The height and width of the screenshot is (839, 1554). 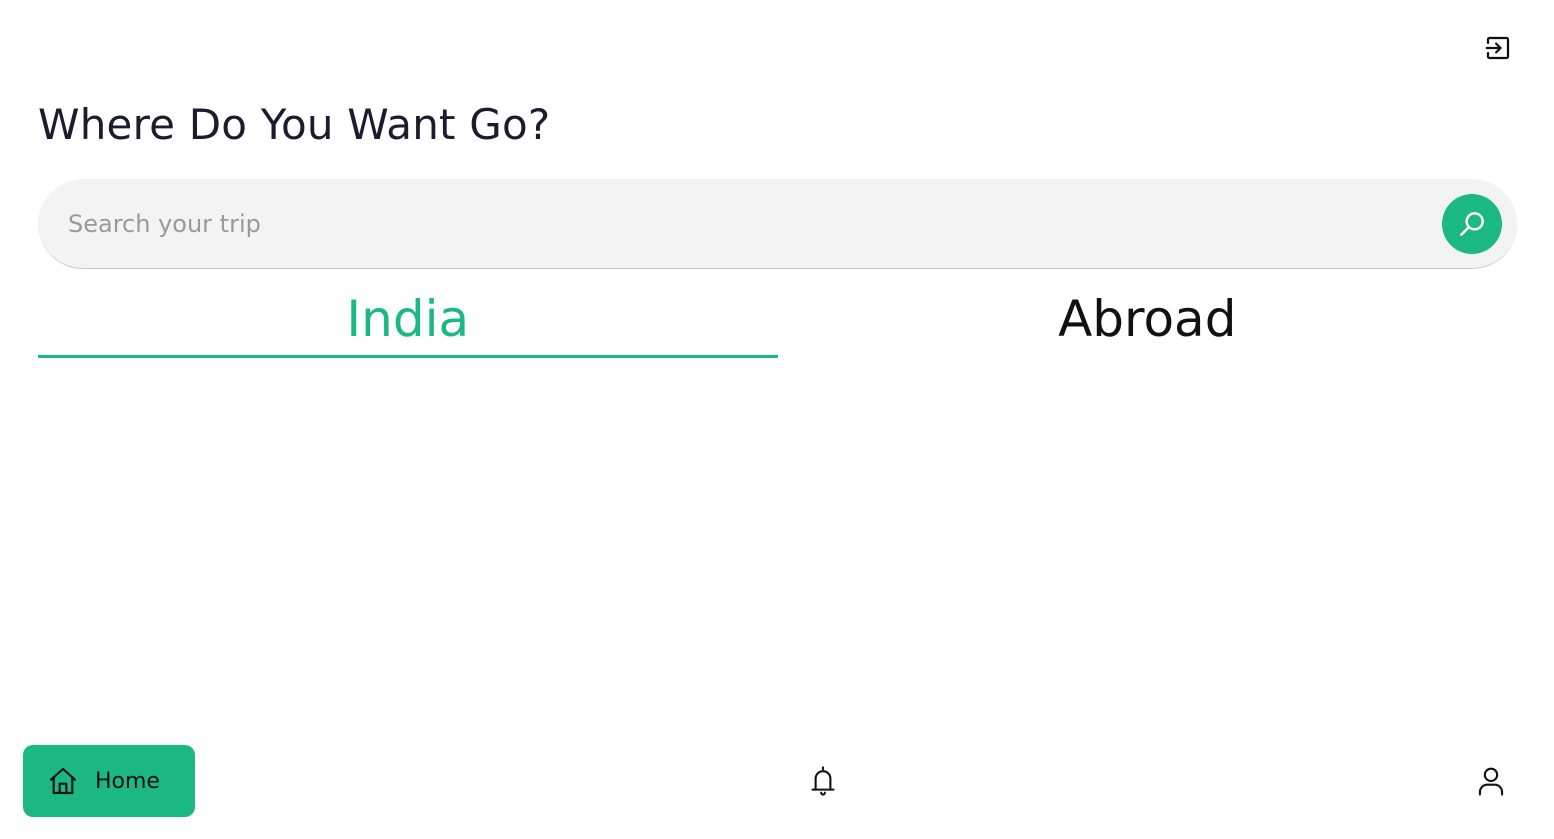 What do you see at coordinates (777, 785) in the screenshot?
I see `bottom-navigation: Home` at bounding box center [777, 785].